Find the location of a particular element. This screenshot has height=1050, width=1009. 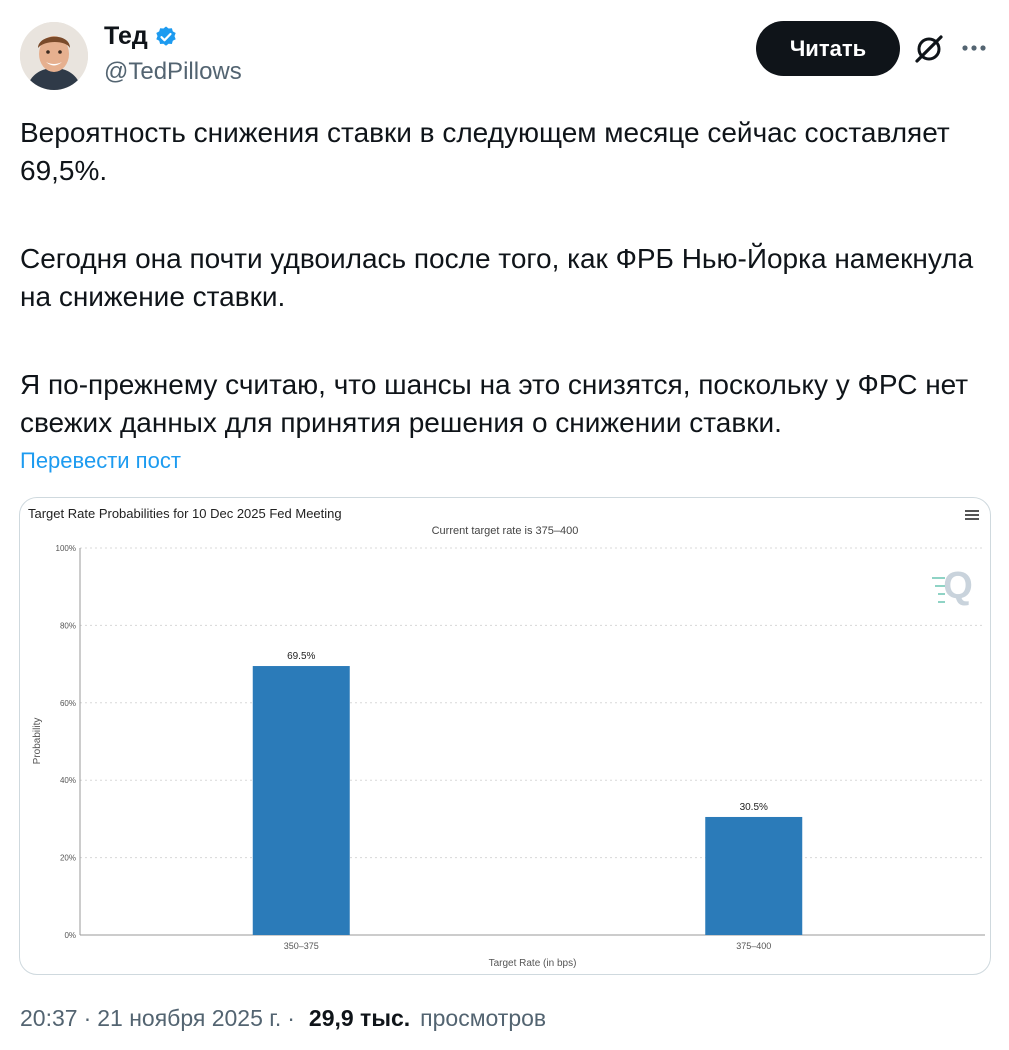

tweet-time: 20:37 is located at coordinates (49, 1018).